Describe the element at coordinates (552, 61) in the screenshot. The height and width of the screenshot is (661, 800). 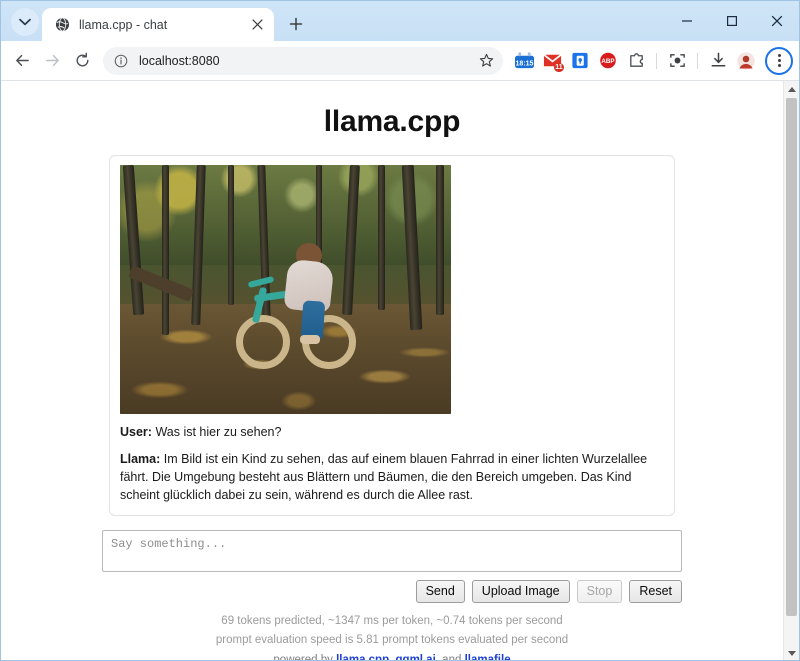
I see `mail-extension-icon: 11` at that location.